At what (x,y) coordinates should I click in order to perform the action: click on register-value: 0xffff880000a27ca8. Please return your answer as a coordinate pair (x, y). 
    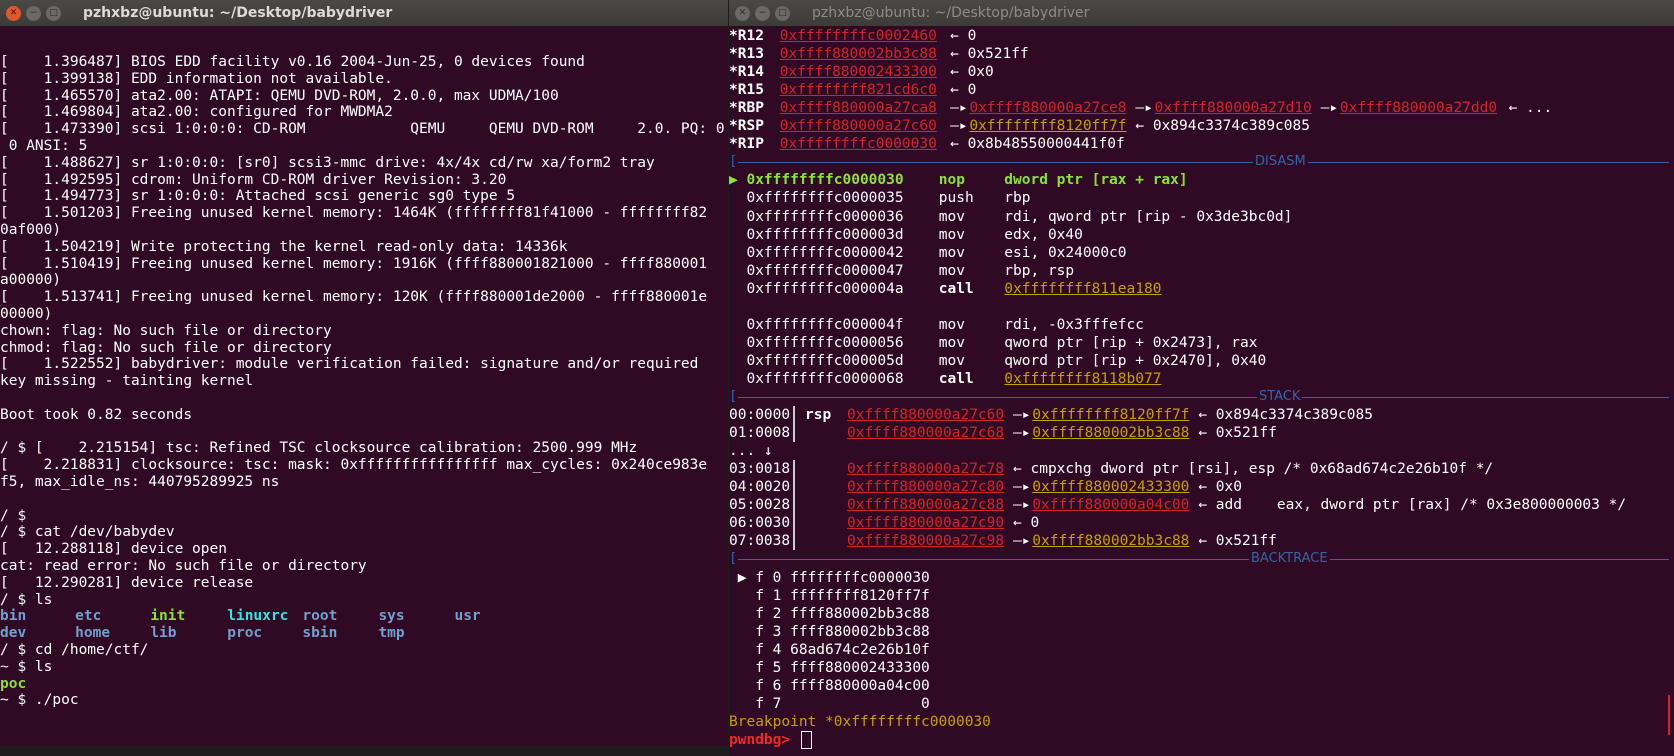
    Looking at the image, I should click on (858, 108).